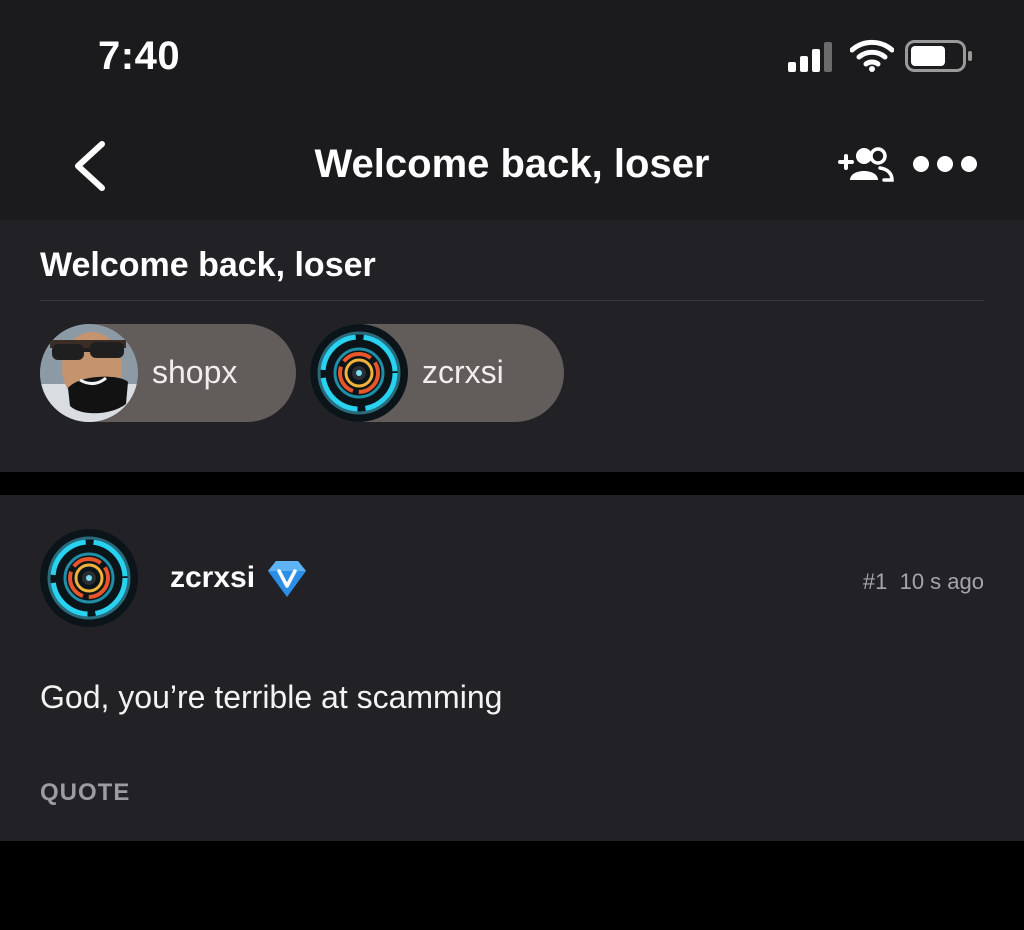 The height and width of the screenshot is (930, 1024). I want to click on post-meta: #1 10 s ago, so click(923, 582).